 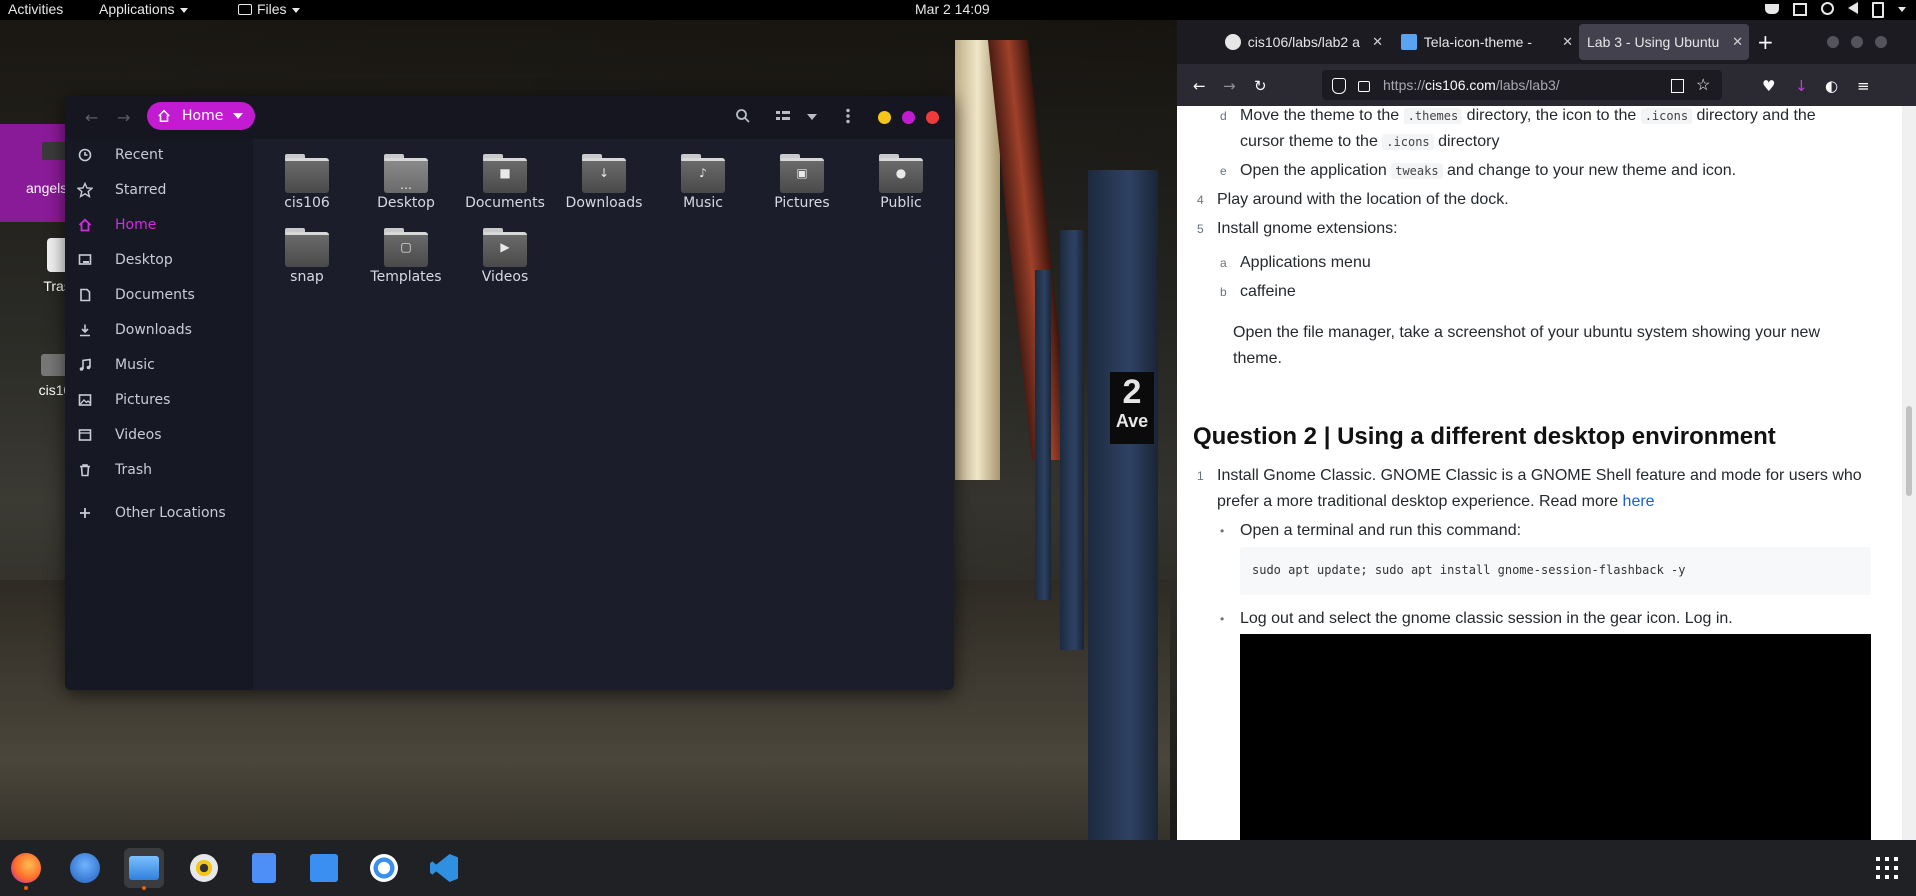 I want to click on new-tab-button: +, so click(x=1765, y=42).